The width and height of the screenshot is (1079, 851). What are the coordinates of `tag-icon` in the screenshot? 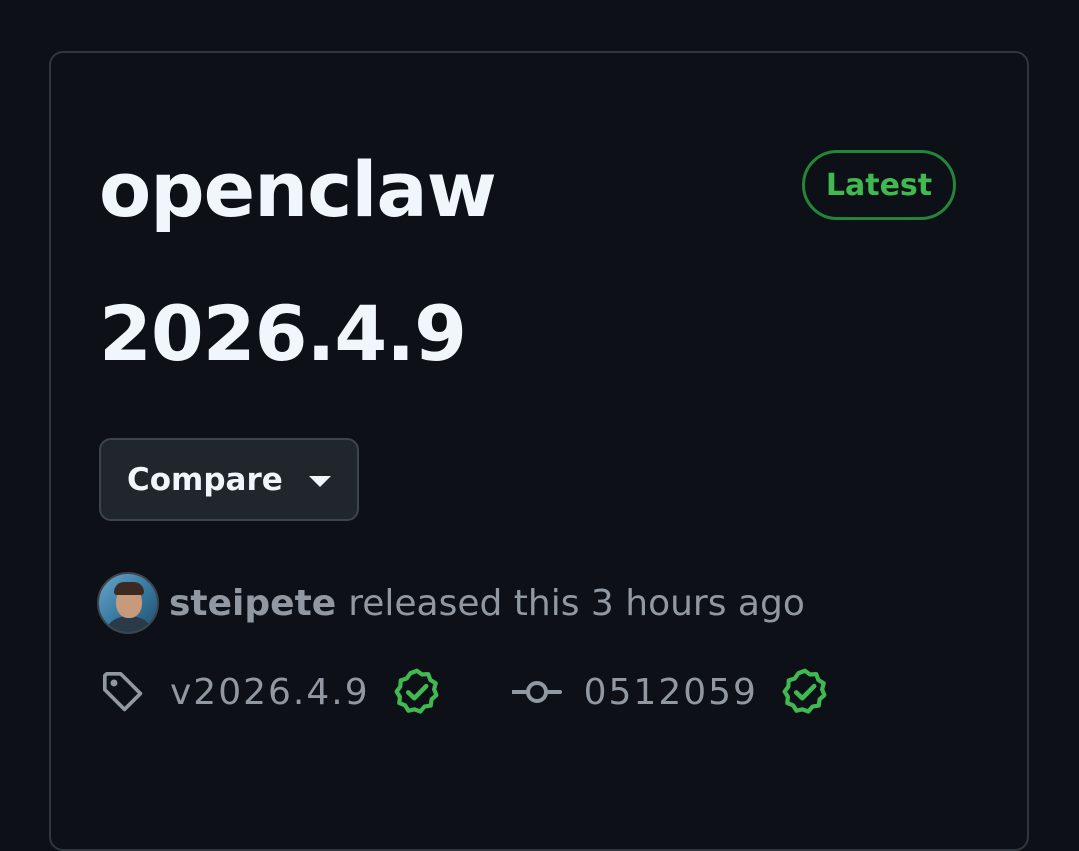 It's located at (123, 692).